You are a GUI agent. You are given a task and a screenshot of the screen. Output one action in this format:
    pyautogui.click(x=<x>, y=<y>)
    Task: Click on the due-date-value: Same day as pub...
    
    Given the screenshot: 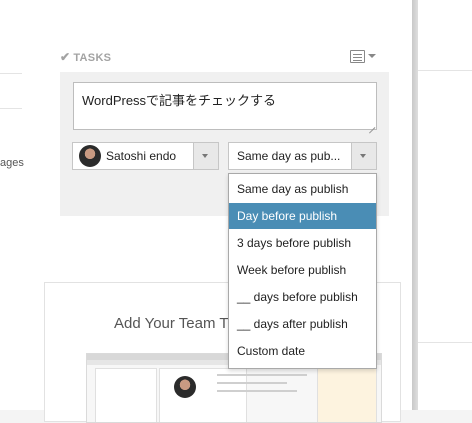 What is the action you would take?
    pyautogui.click(x=289, y=156)
    